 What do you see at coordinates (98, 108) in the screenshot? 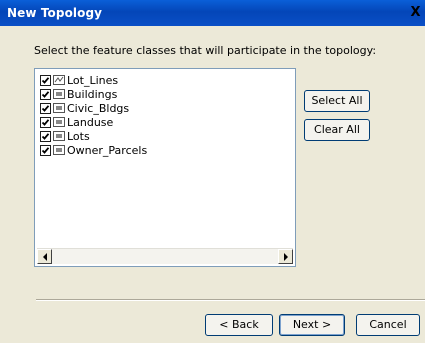
I see `item-label: Civic_Bldgs` at bounding box center [98, 108].